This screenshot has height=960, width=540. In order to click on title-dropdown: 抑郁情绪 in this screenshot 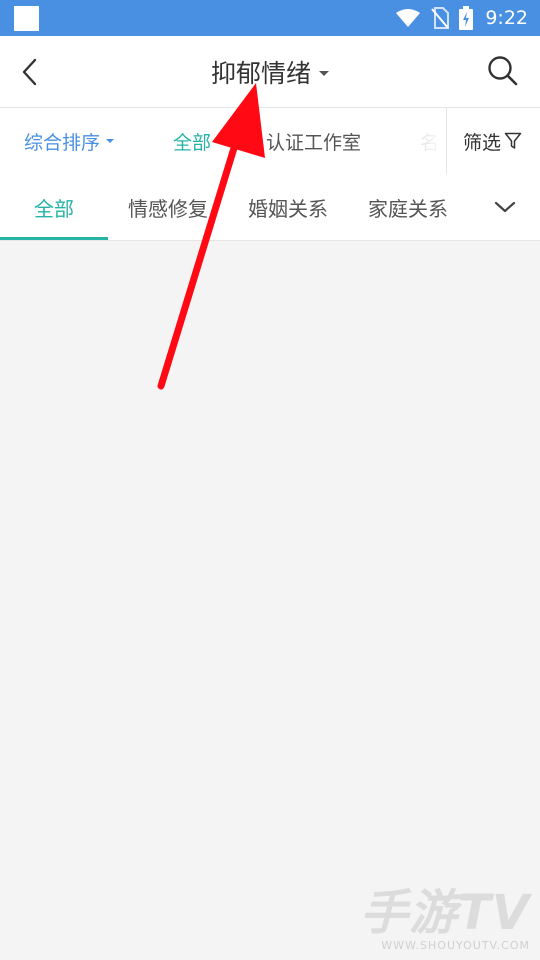, I will do `click(270, 71)`.